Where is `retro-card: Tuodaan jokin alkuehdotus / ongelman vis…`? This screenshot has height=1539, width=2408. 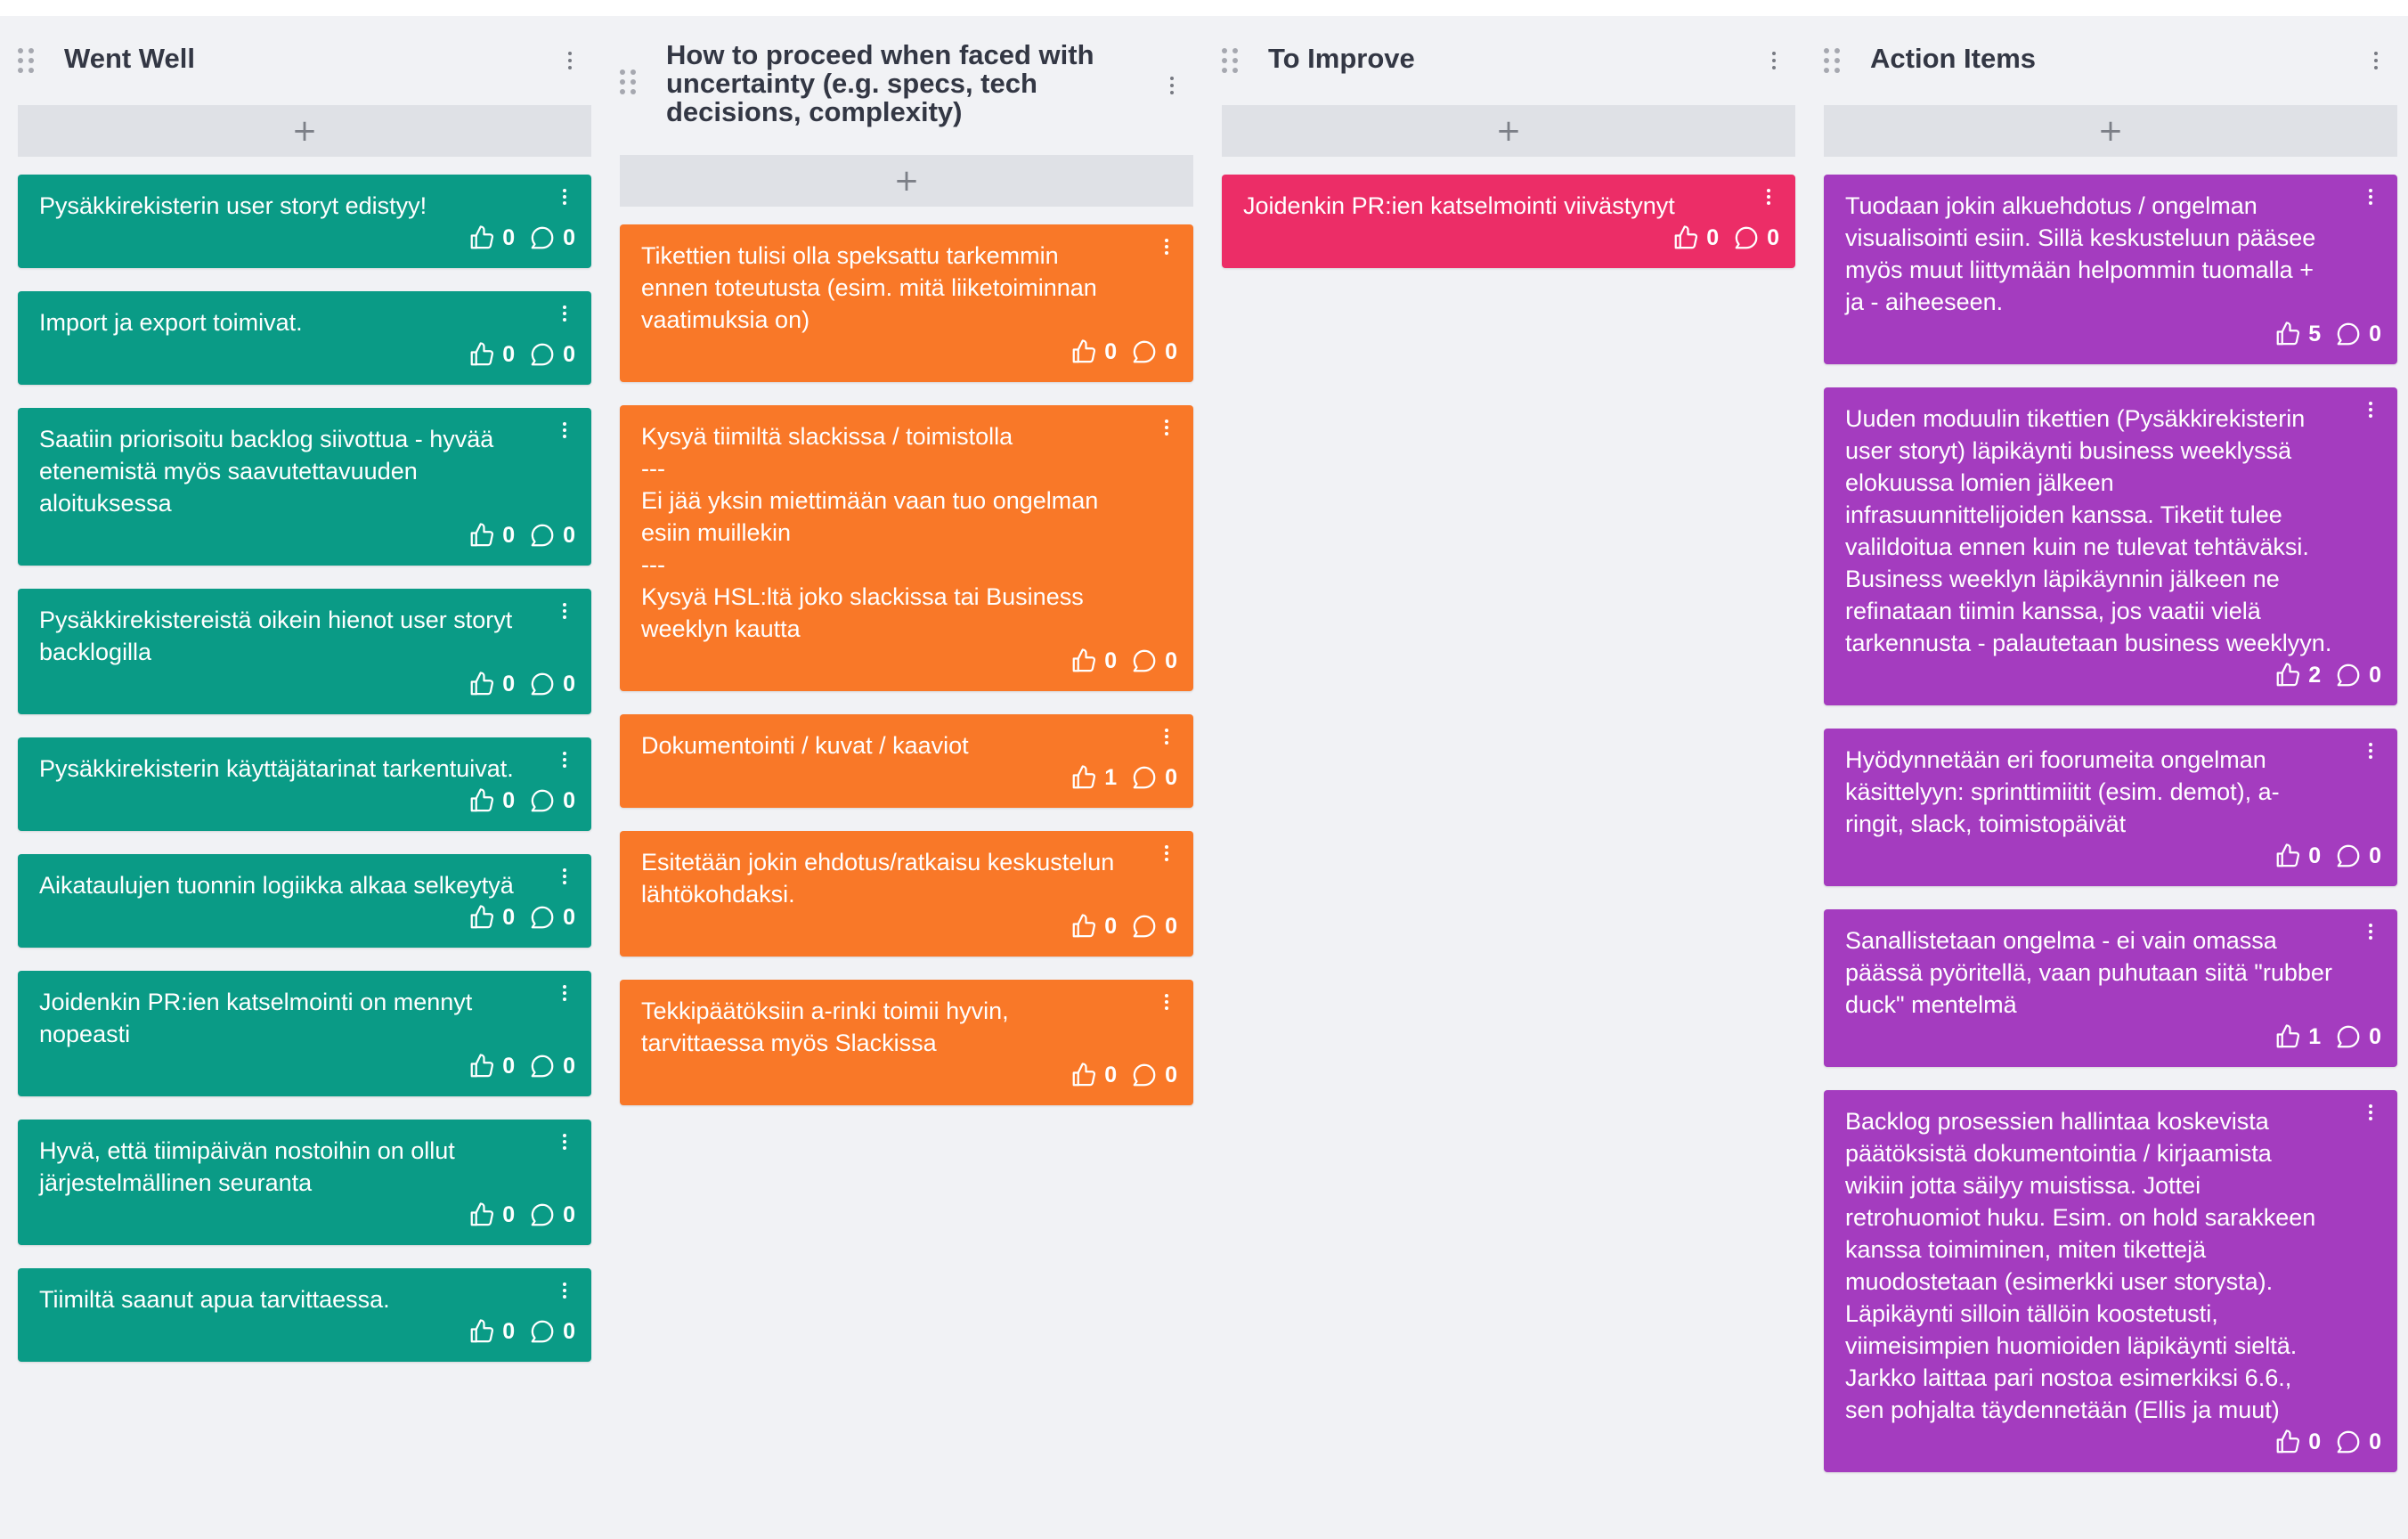 retro-card: Tuodaan jokin alkuehdotus / ongelman vis… is located at coordinates (2110, 269).